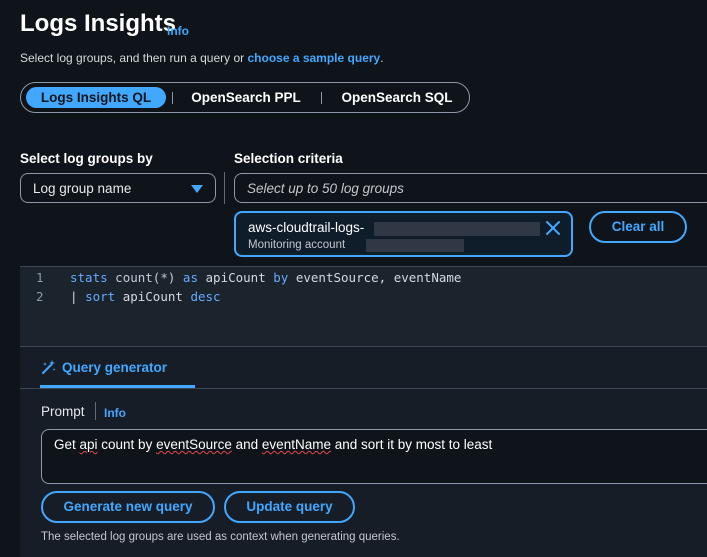 This screenshot has width=707, height=557. I want to click on prompt-text-misspelled: eventSource, so click(194, 444).